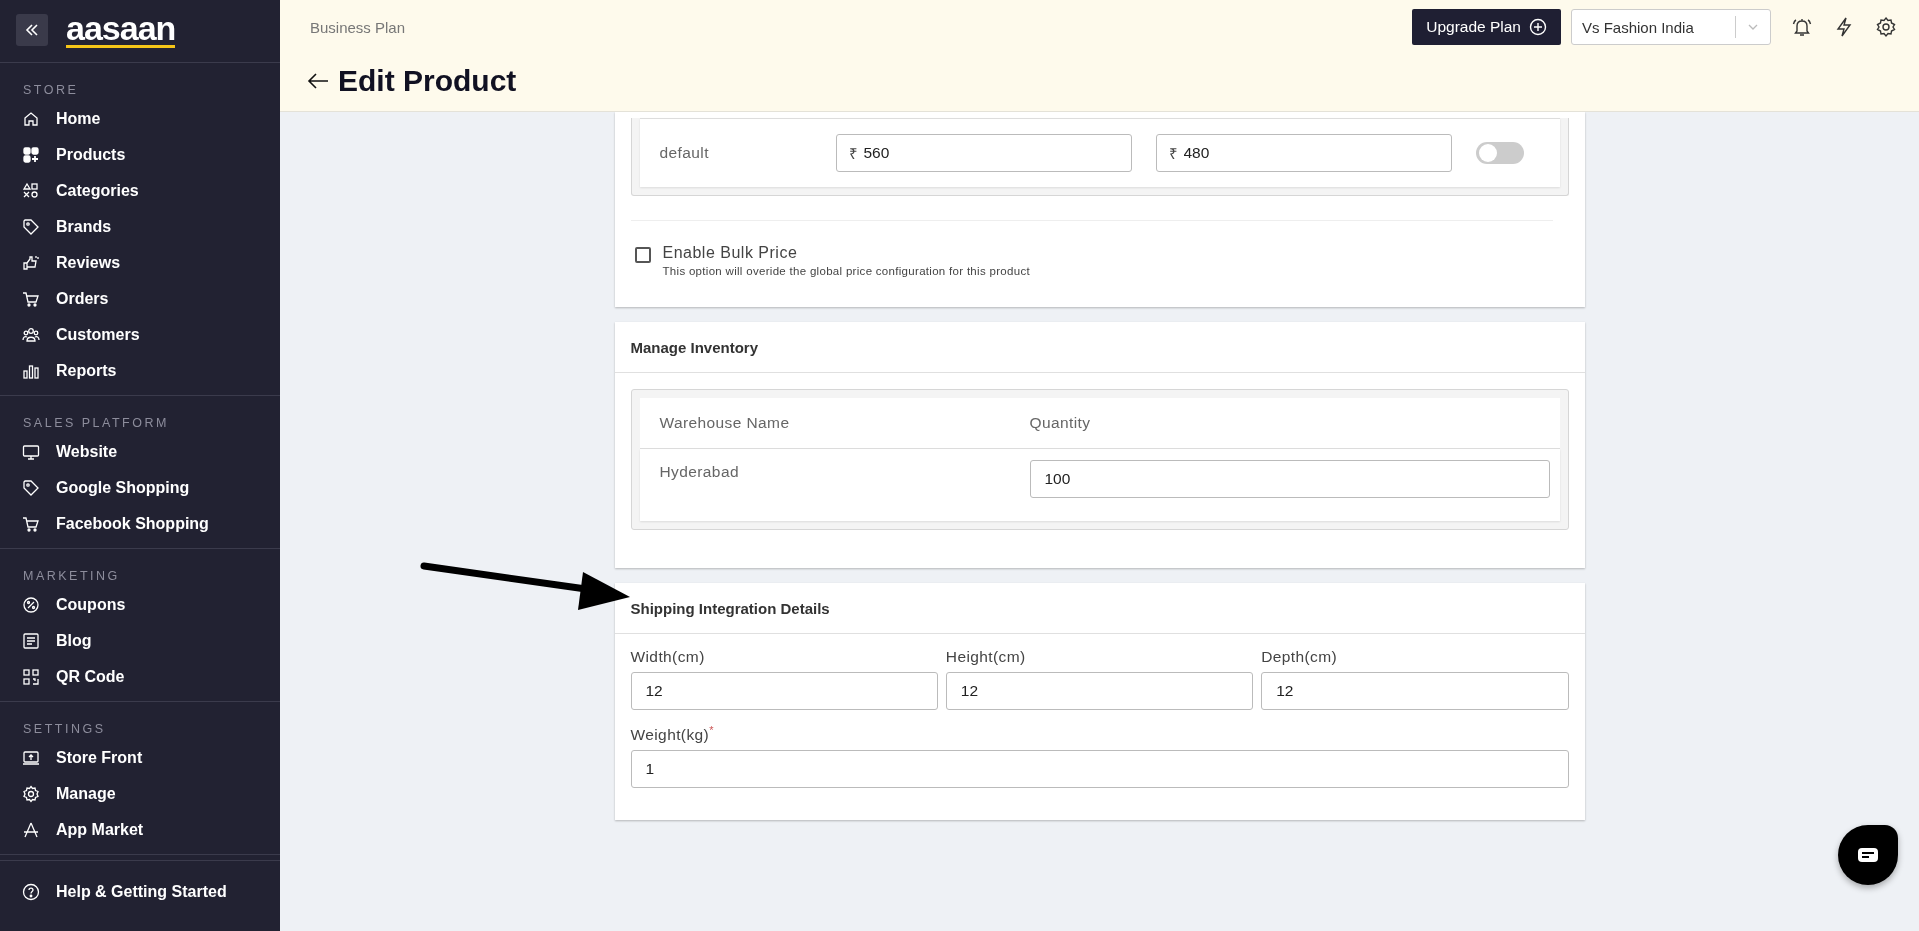 The image size is (1919, 931). I want to click on sidebar-item: Google Shopping, so click(140, 488).